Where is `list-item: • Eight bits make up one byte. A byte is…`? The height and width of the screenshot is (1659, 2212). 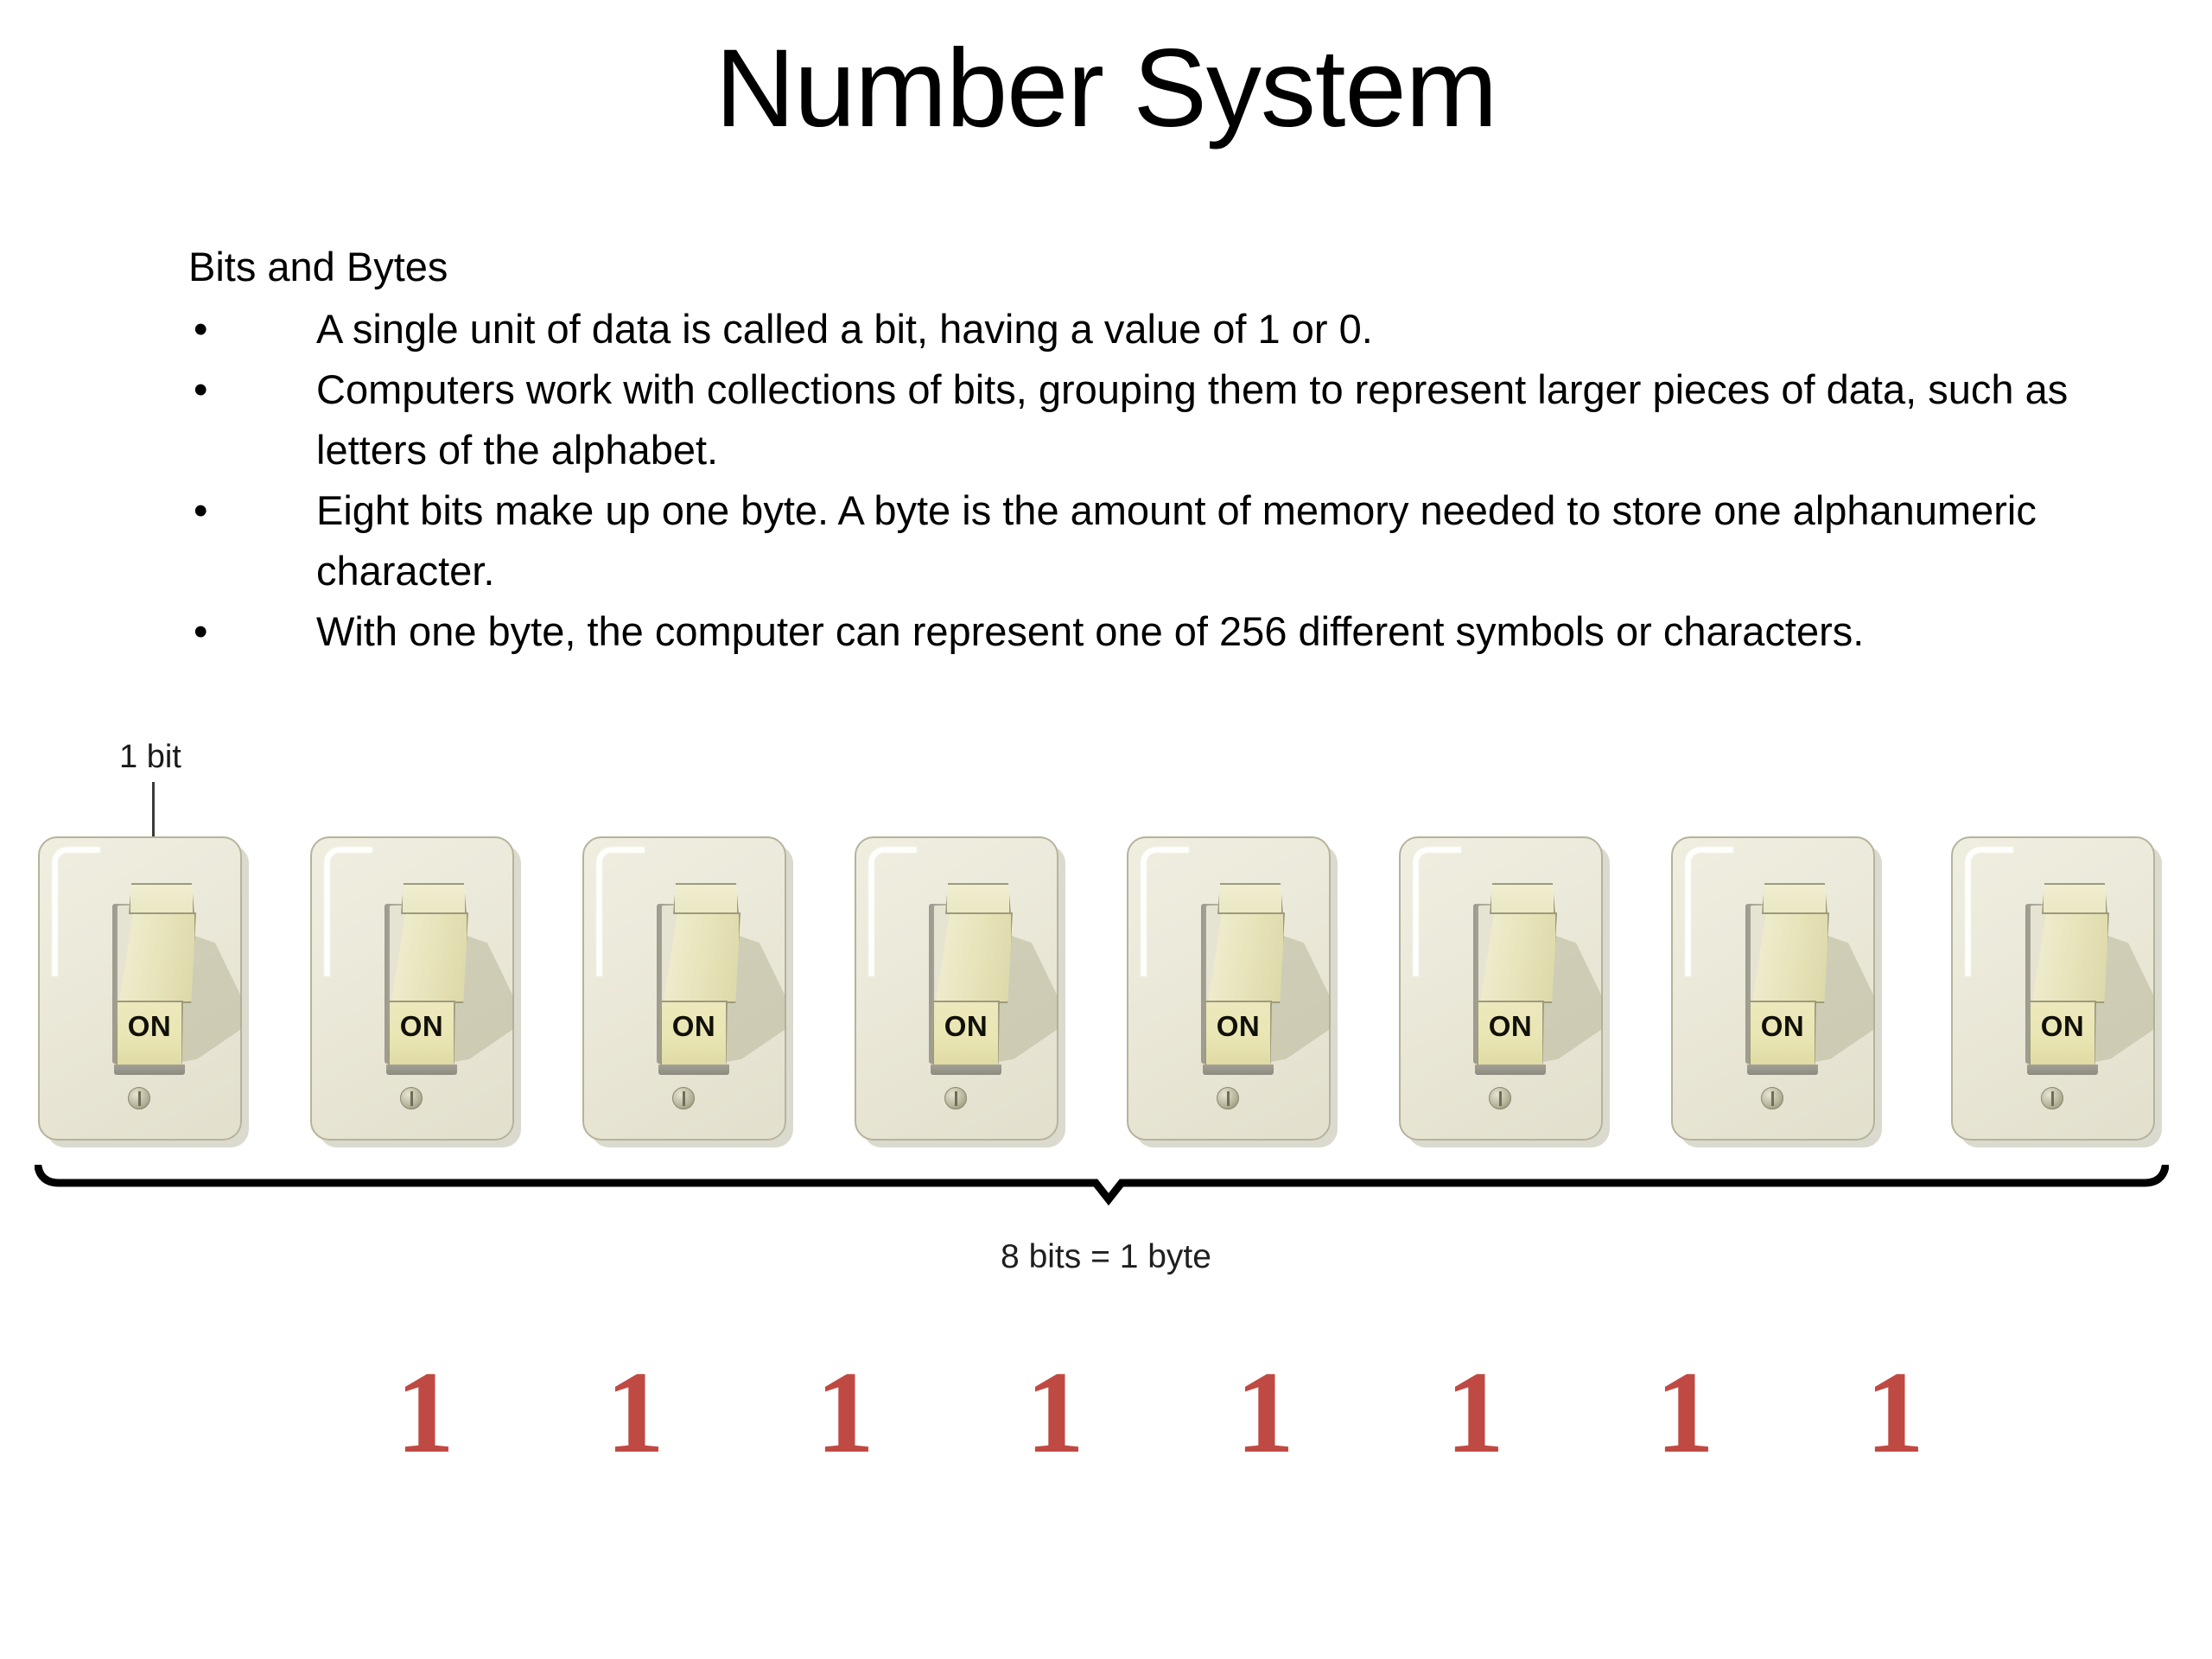 list-item: • Eight bits make up one byte. A byte is… is located at coordinates (1147, 540).